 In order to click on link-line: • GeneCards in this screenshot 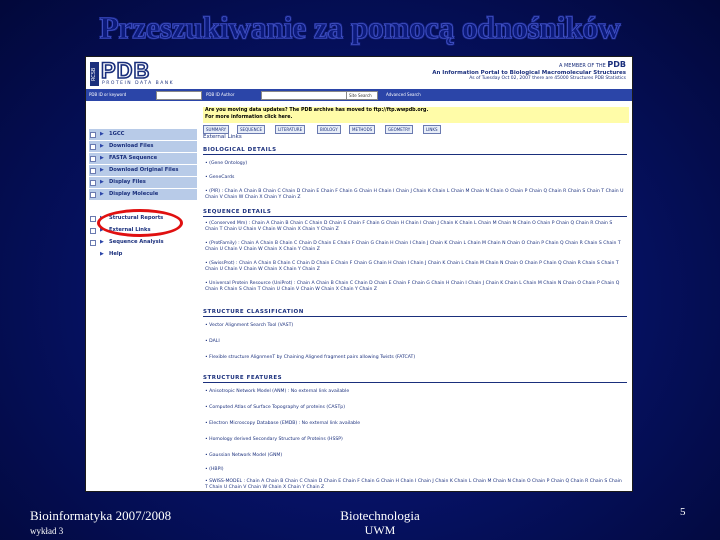, I will do `click(415, 178)`.